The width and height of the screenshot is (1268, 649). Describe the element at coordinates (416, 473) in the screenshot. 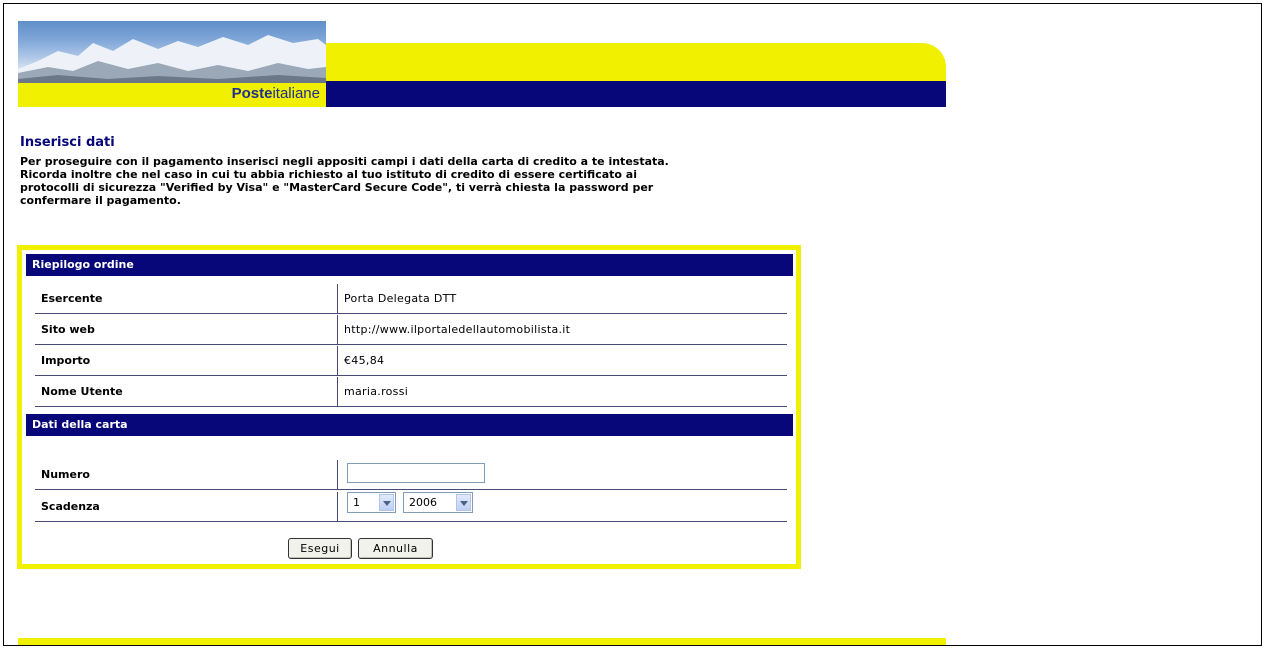

I see `card-number-input` at that location.